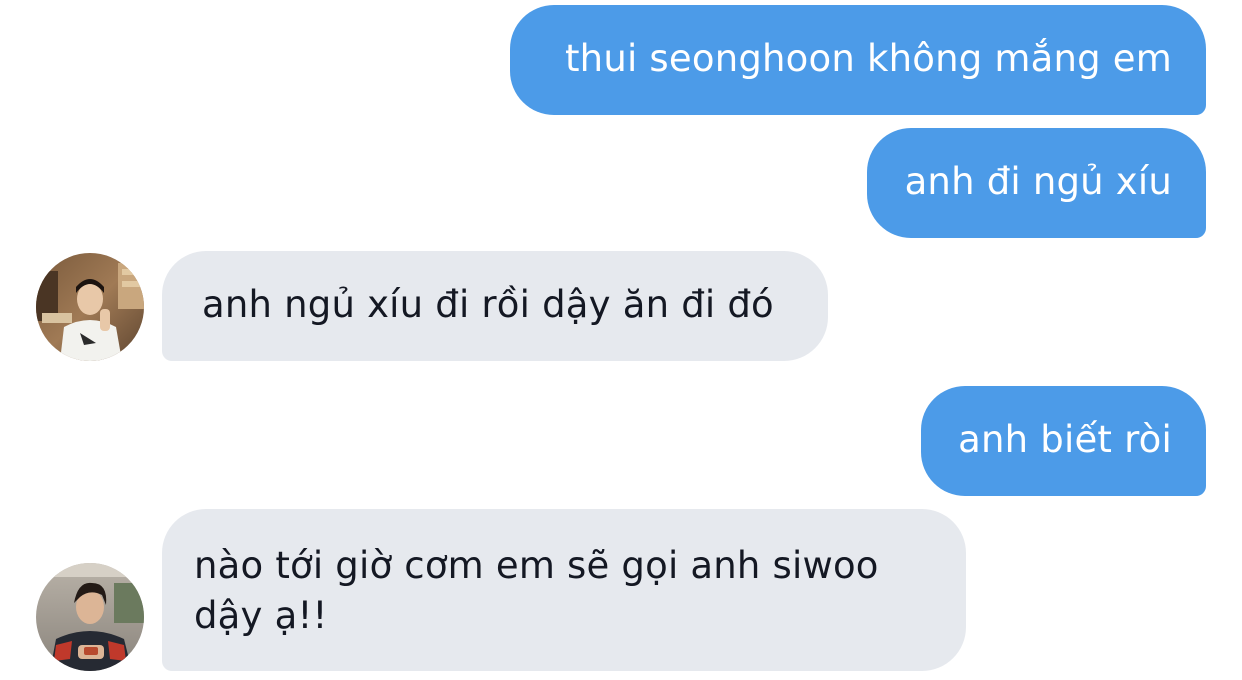 Image resolution: width=1242 pixels, height=680 pixels. Describe the element at coordinates (1063, 441) in the screenshot. I see `sent-message-bubble: anh biết ròi` at that location.